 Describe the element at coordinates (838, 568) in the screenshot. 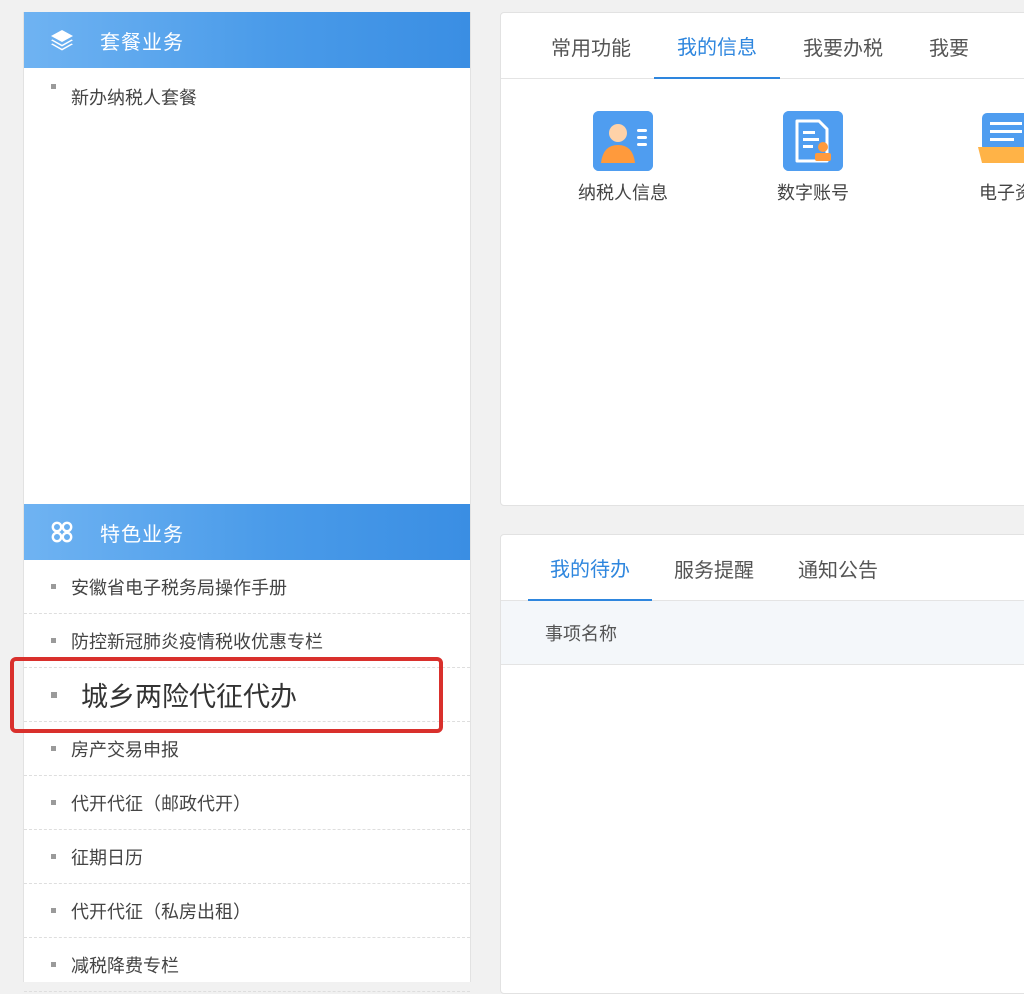

I see `tab-announcements: 通知公告` at that location.